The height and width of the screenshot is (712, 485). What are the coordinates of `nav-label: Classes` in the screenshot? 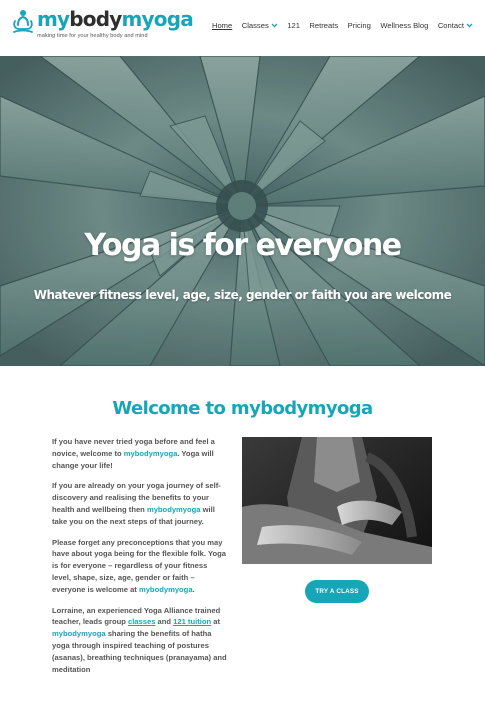 It's located at (255, 25).